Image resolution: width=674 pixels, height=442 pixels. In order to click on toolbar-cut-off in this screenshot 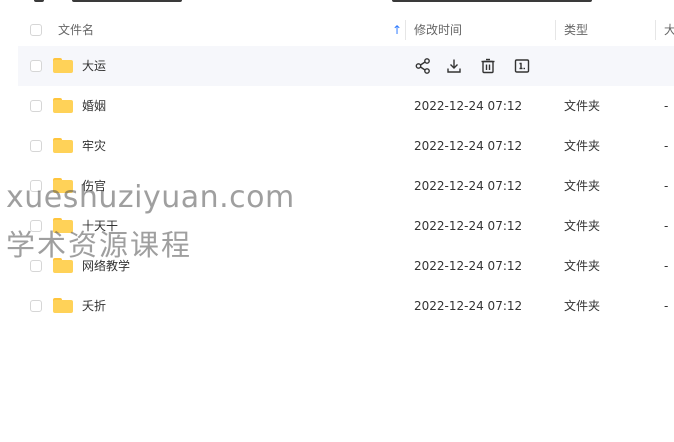, I will do `click(337, 2)`.